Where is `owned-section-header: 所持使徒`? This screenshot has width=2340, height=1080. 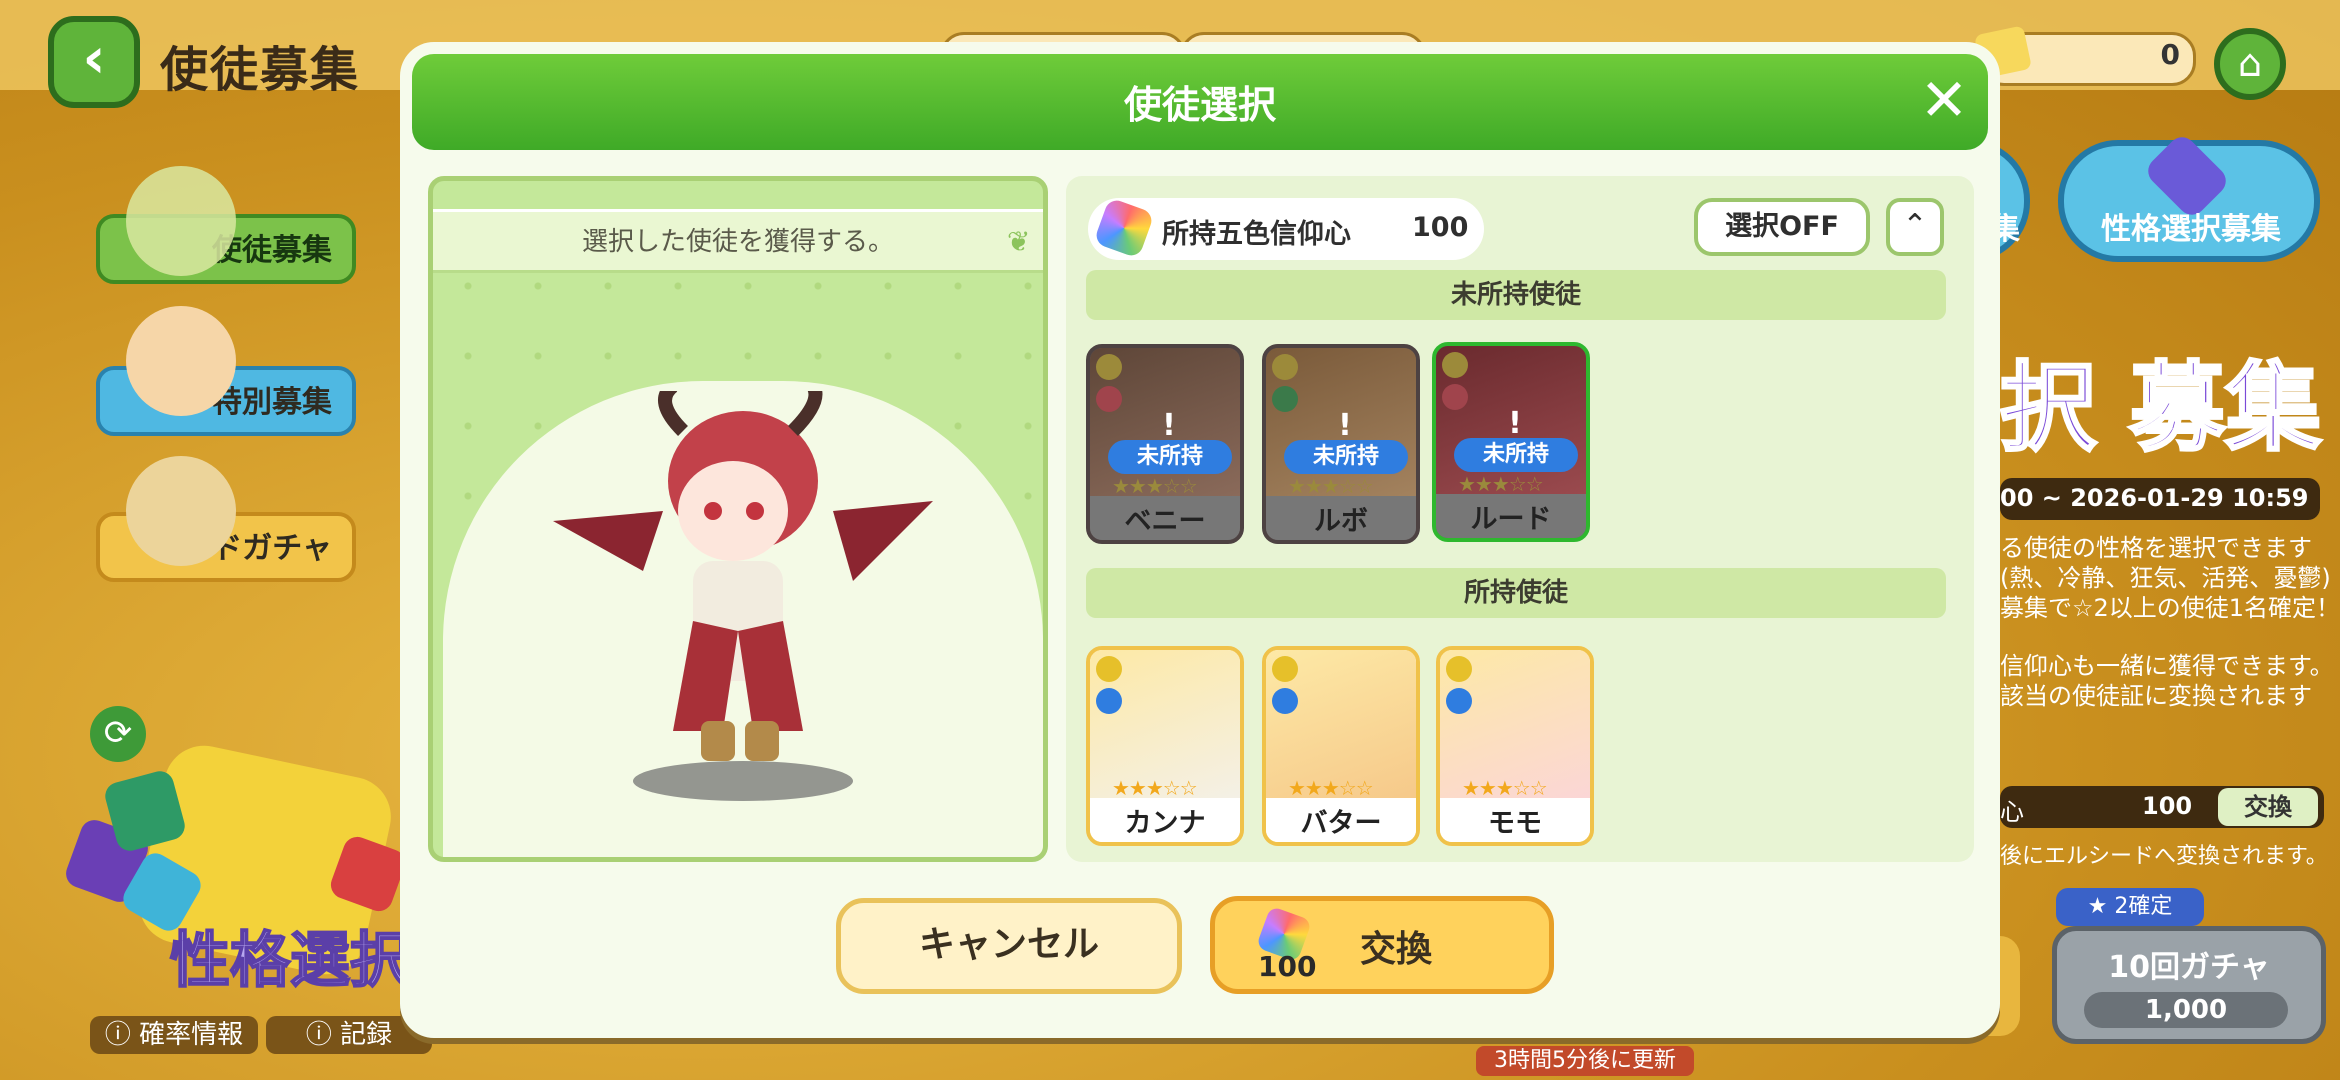 owned-section-header: 所持使徒 is located at coordinates (1516, 593).